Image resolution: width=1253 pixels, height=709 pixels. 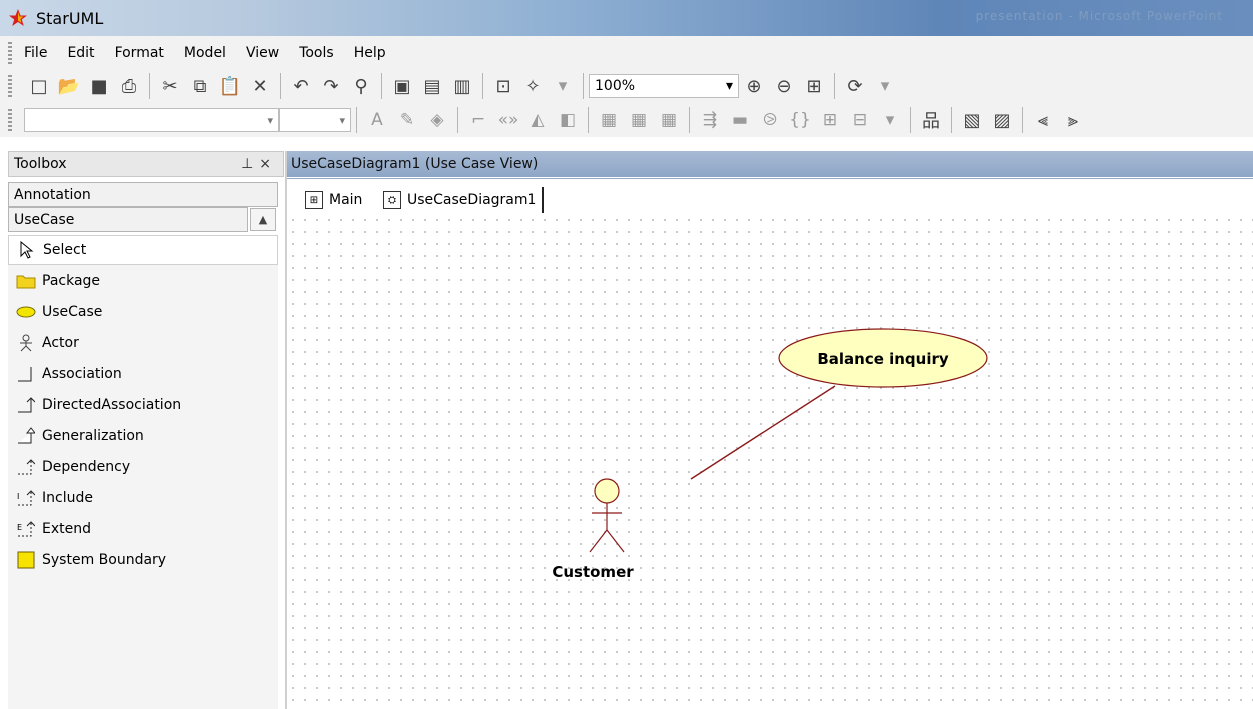 What do you see at coordinates (205, 53) in the screenshot?
I see `menu-model: Model` at bounding box center [205, 53].